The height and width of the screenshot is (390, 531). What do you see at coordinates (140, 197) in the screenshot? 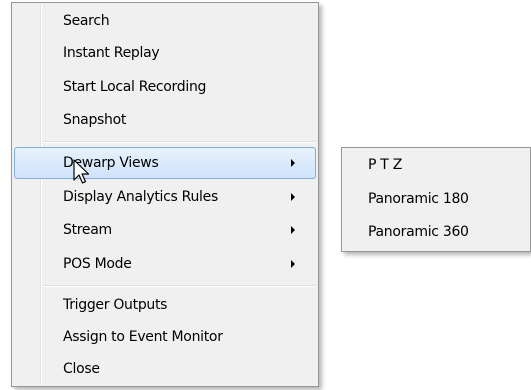
I see `menu-item-label: Display Analytics Rules` at bounding box center [140, 197].